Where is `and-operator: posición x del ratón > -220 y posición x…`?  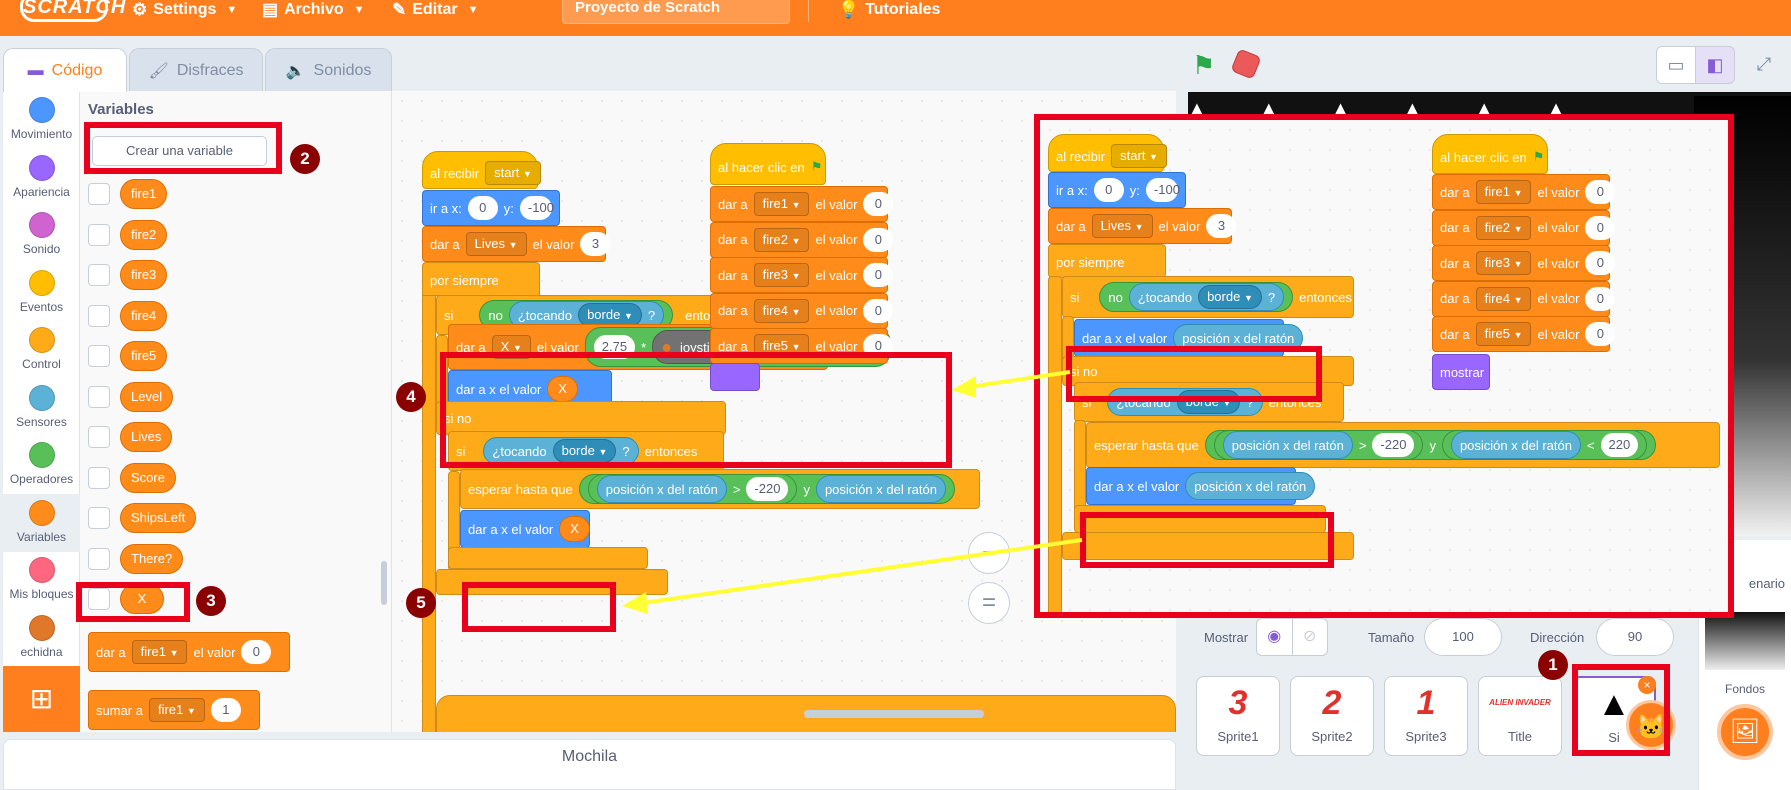
and-operator: posición x del ratón > -220 y posición x… is located at coordinates (766, 489).